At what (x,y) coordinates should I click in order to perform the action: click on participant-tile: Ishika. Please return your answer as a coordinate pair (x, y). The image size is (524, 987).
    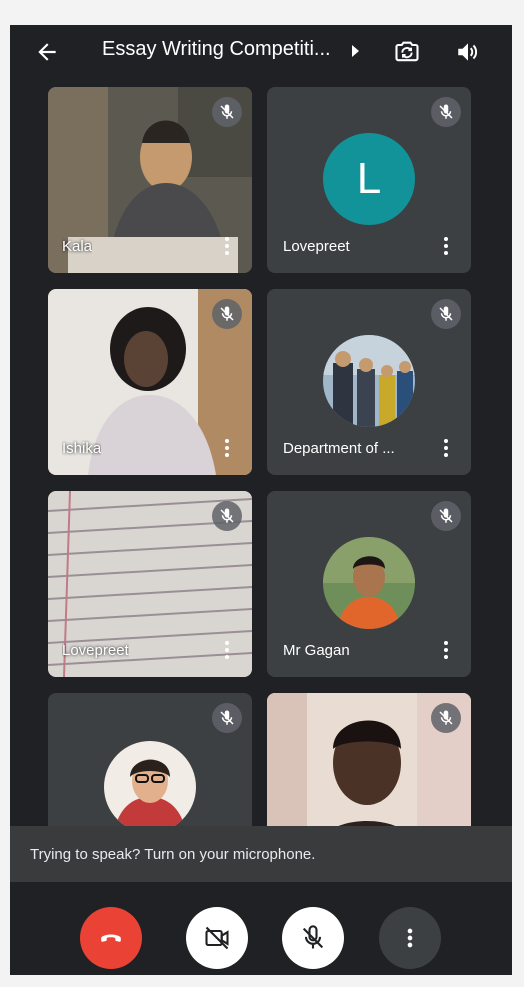
    Looking at the image, I should click on (150, 382).